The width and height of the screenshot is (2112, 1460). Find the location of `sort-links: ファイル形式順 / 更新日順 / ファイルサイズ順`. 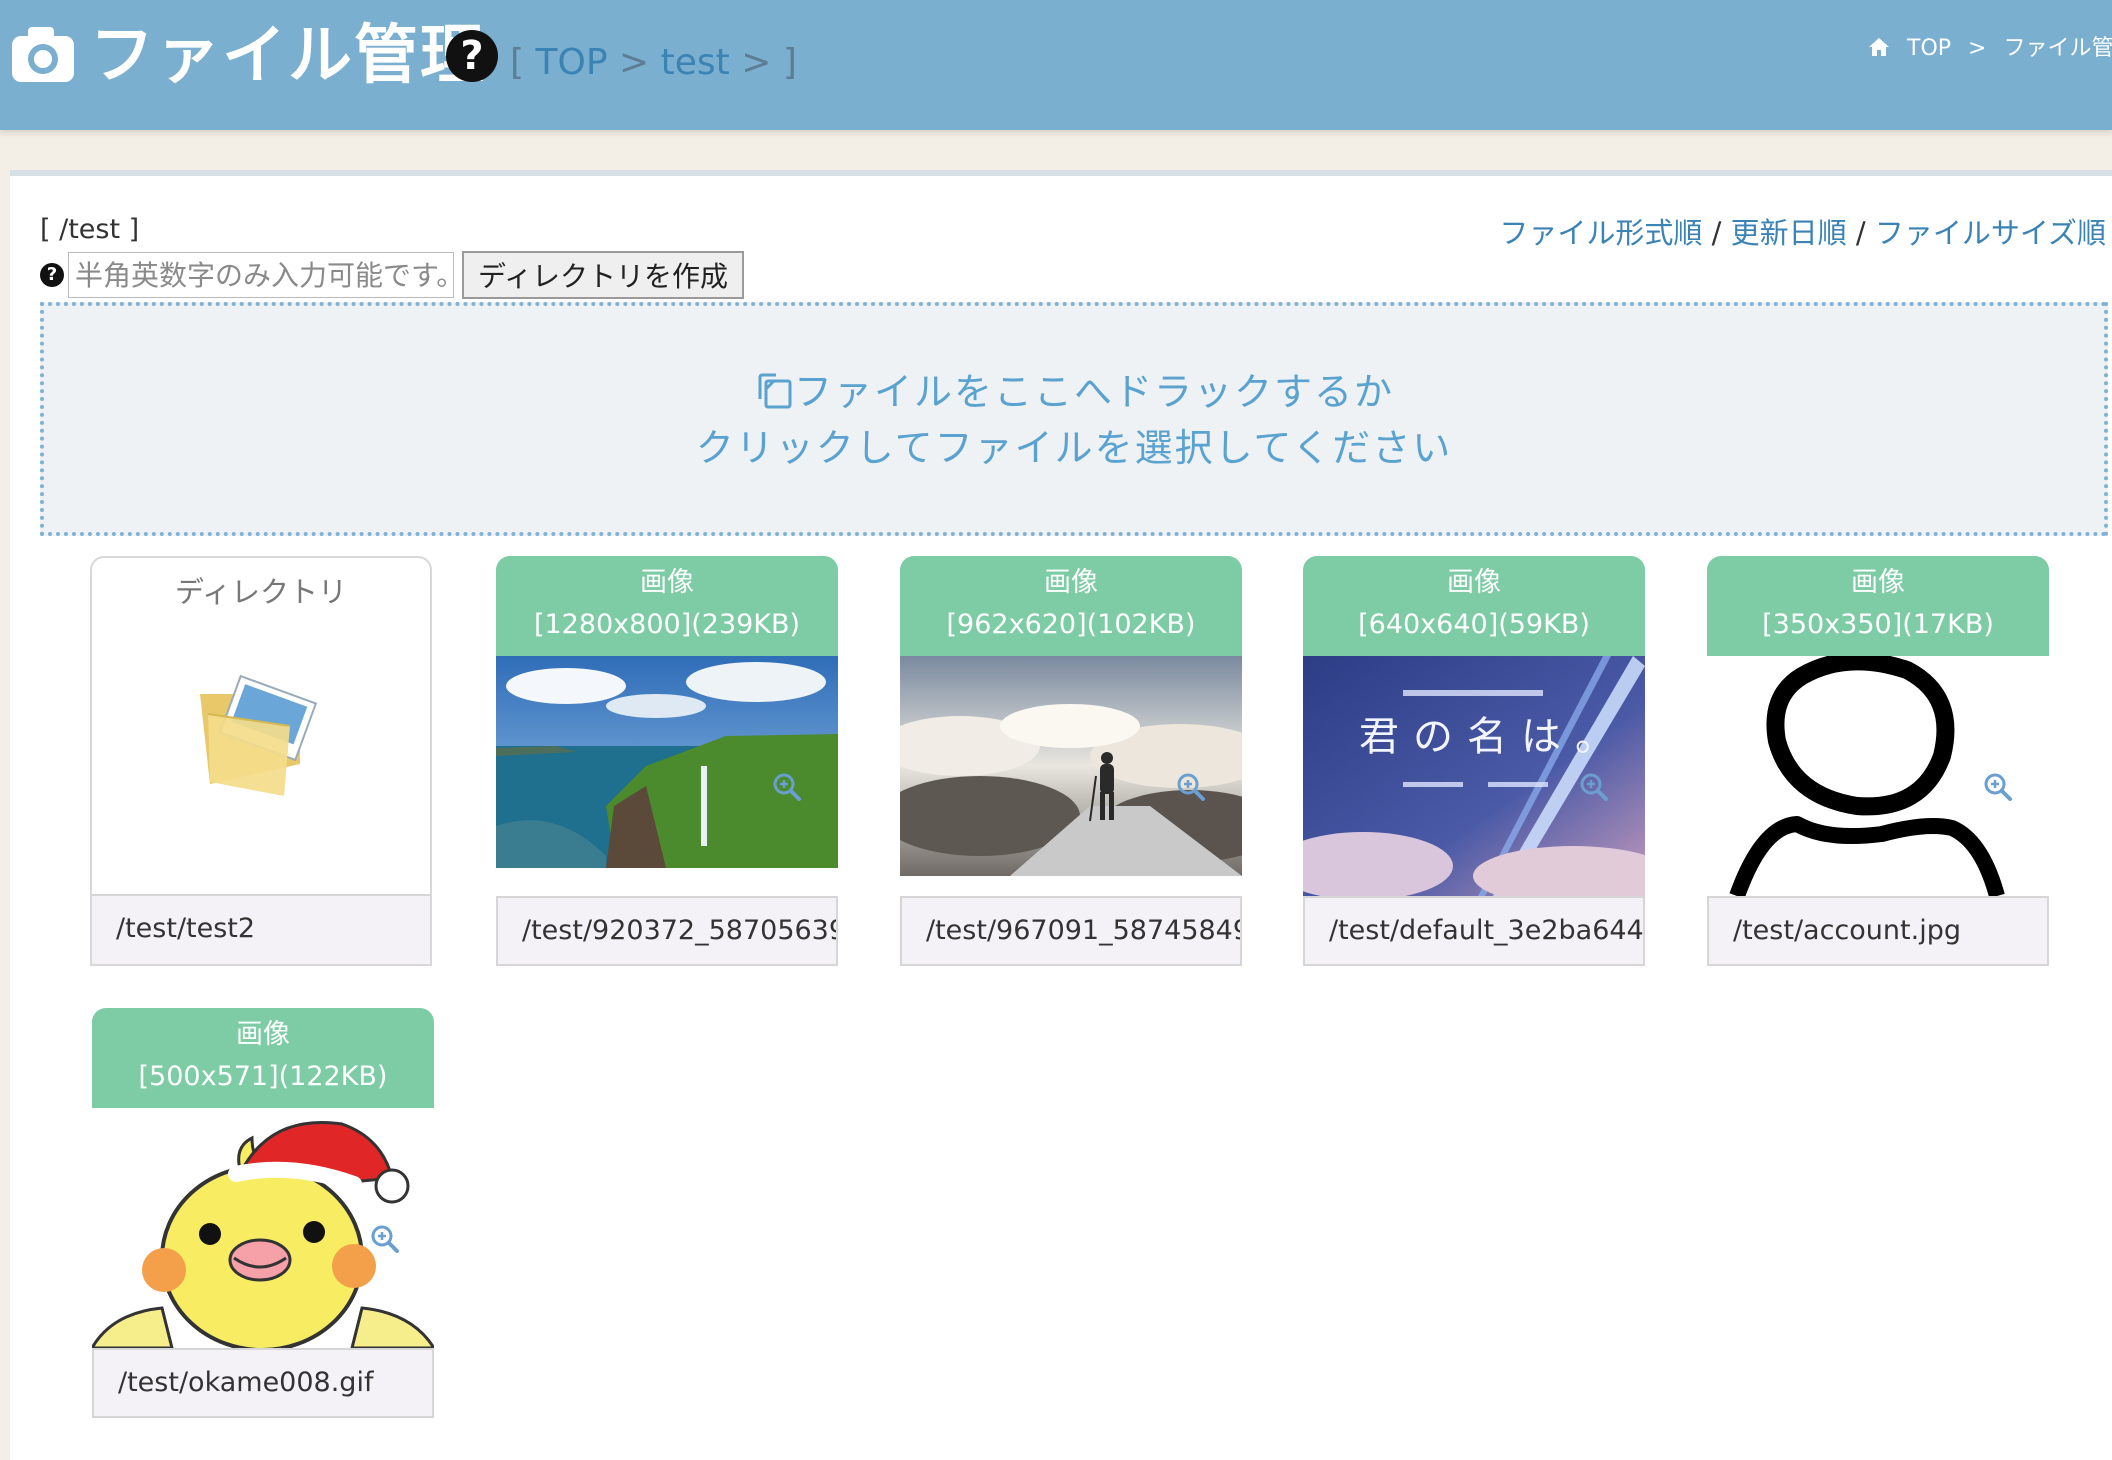

sort-links: ファイル形式順 / 更新日順 / ファイルサイズ順 is located at coordinates (1802, 231).